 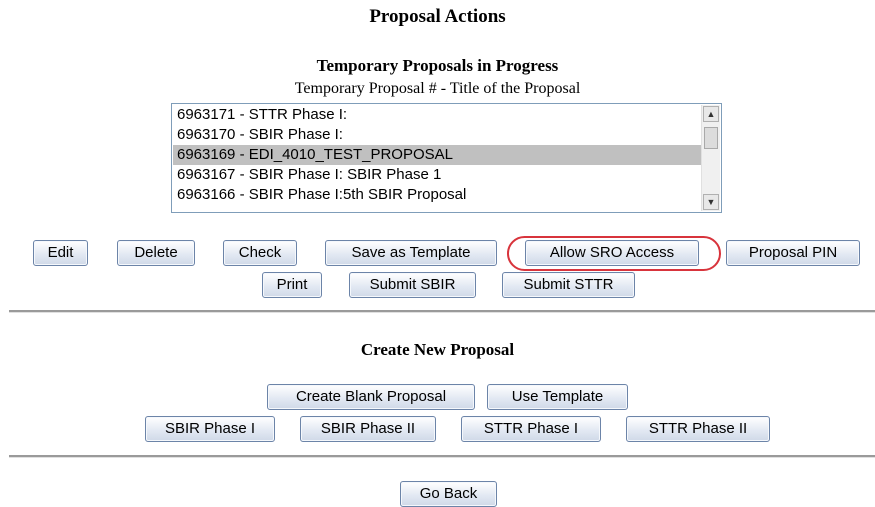 What do you see at coordinates (437, 115) in the screenshot?
I see `list-item: 6963171 - STTR Phase I:` at bounding box center [437, 115].